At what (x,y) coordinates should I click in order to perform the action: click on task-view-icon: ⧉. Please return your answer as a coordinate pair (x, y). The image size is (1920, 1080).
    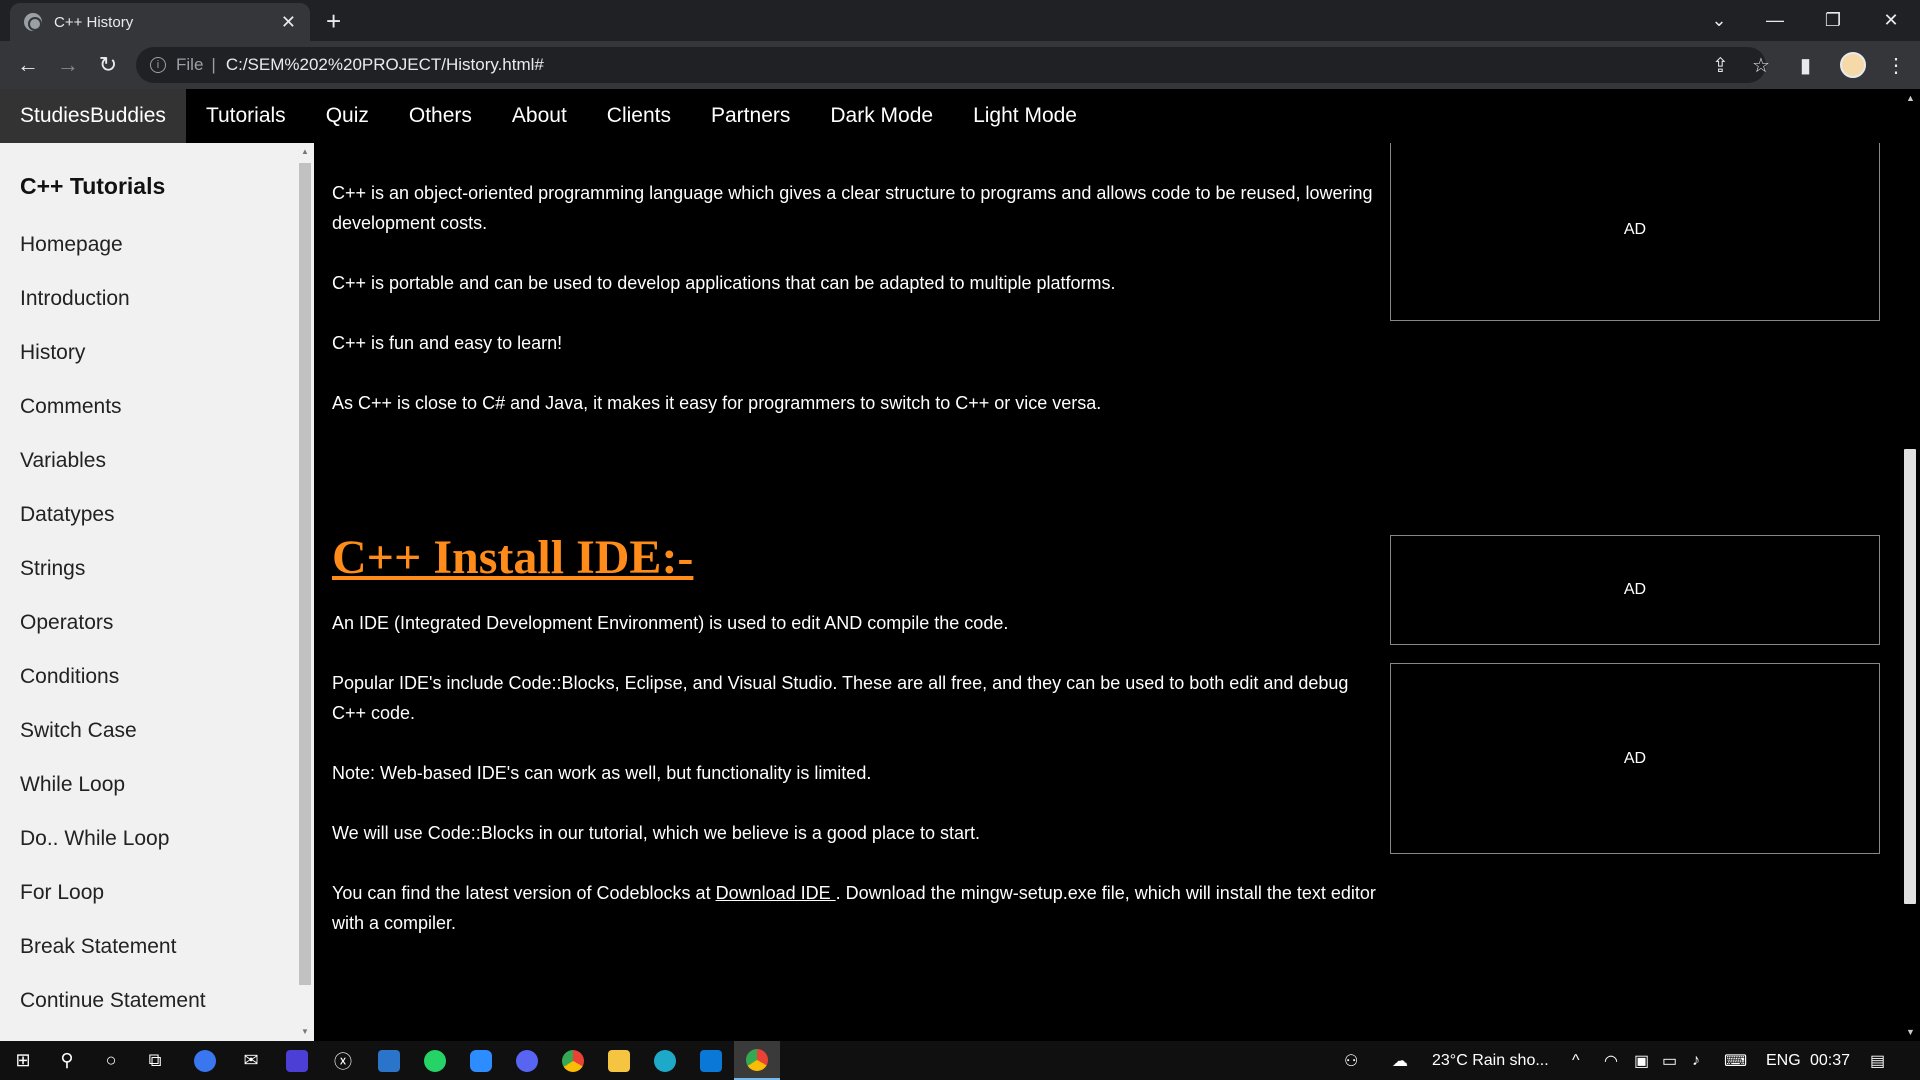
    Looking at the image, I should click on (155, 1060).